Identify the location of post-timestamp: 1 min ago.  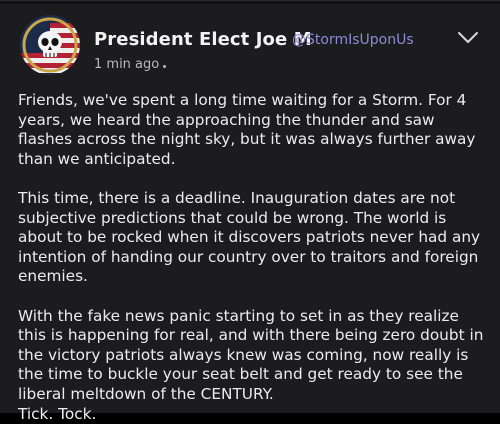
(126, 64).